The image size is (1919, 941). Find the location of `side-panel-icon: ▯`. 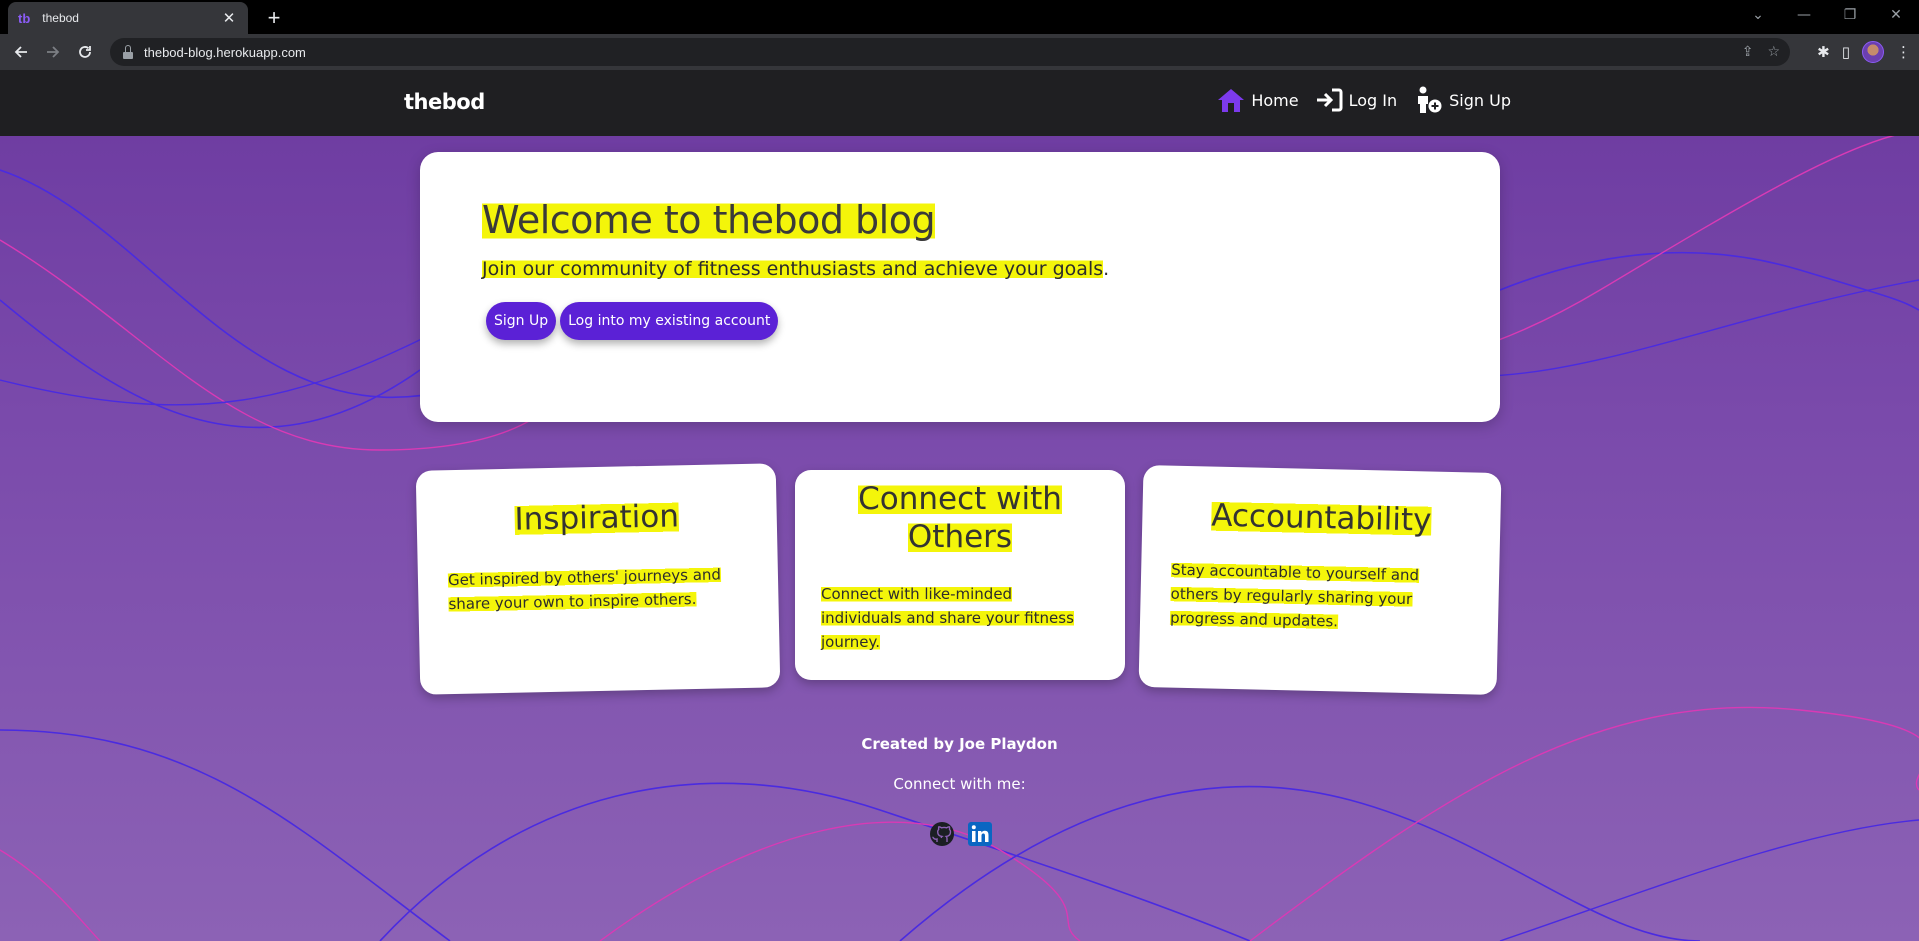

side-panel-icon: ▯ is located at coordinates (1846, 52).